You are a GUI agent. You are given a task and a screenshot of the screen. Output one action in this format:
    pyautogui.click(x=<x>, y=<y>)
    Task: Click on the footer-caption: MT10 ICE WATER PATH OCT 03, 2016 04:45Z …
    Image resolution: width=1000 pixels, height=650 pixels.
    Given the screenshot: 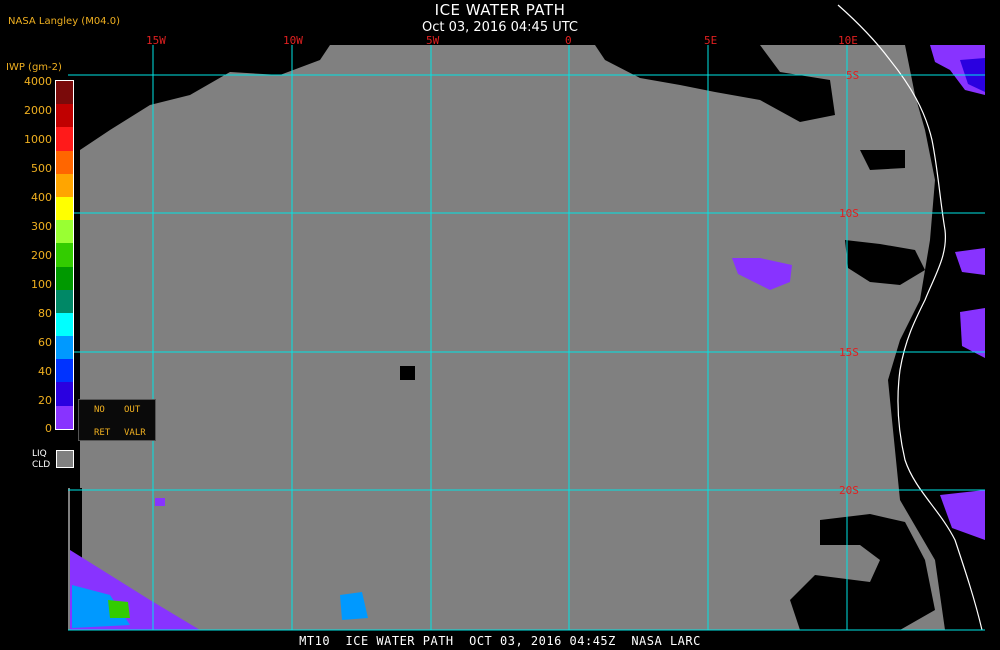 What is the action you would take?
    pyautogui.click(x=500, y=641)
    